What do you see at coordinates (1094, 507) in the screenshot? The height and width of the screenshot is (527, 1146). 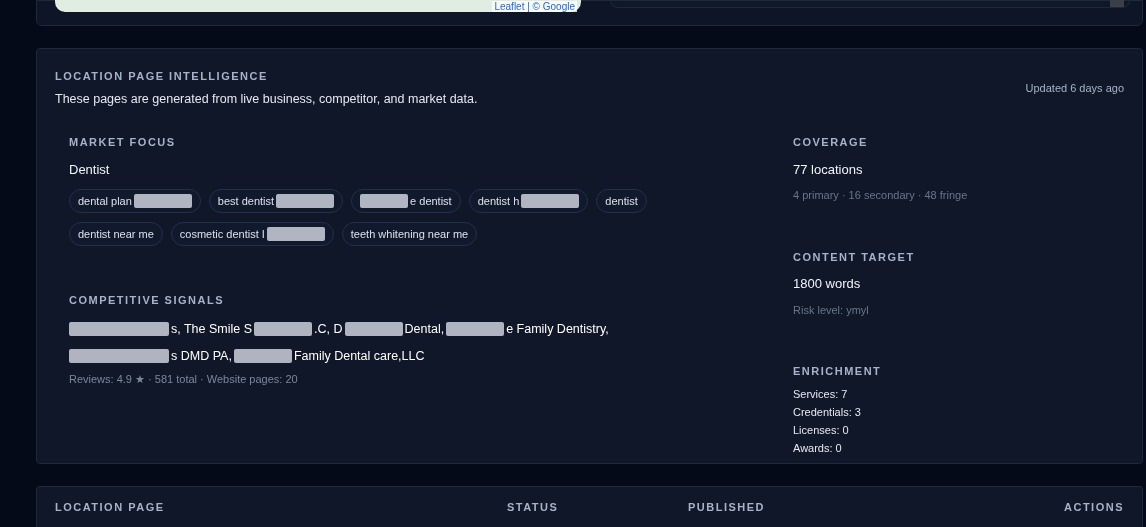 I see `column-header: ACTIONS` at bounding box center [1094, 507].